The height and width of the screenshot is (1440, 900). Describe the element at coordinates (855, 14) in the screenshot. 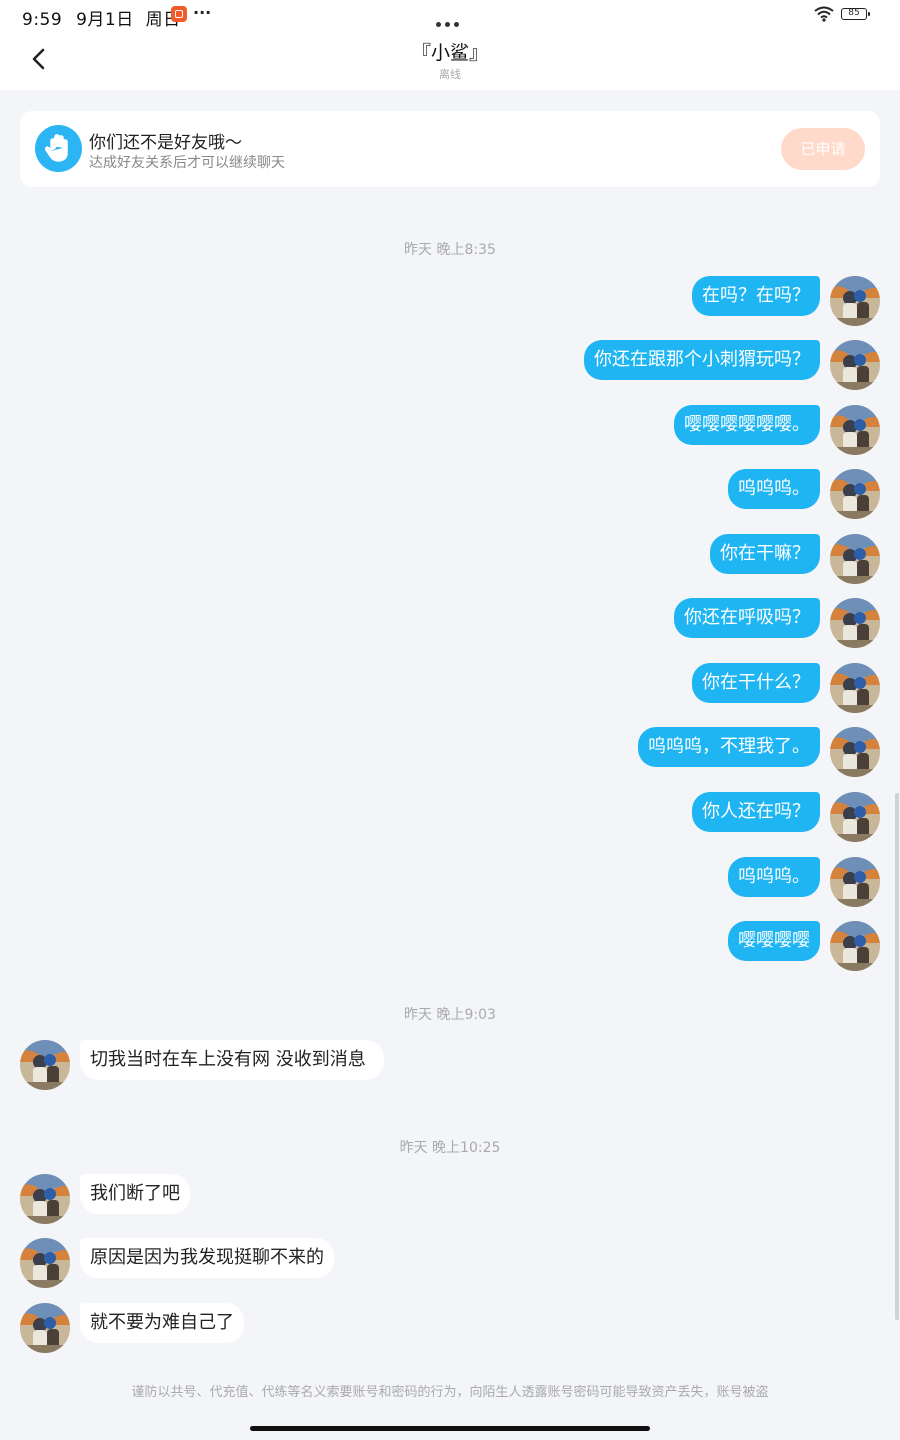

I see `battery-icon: 85` at that location.